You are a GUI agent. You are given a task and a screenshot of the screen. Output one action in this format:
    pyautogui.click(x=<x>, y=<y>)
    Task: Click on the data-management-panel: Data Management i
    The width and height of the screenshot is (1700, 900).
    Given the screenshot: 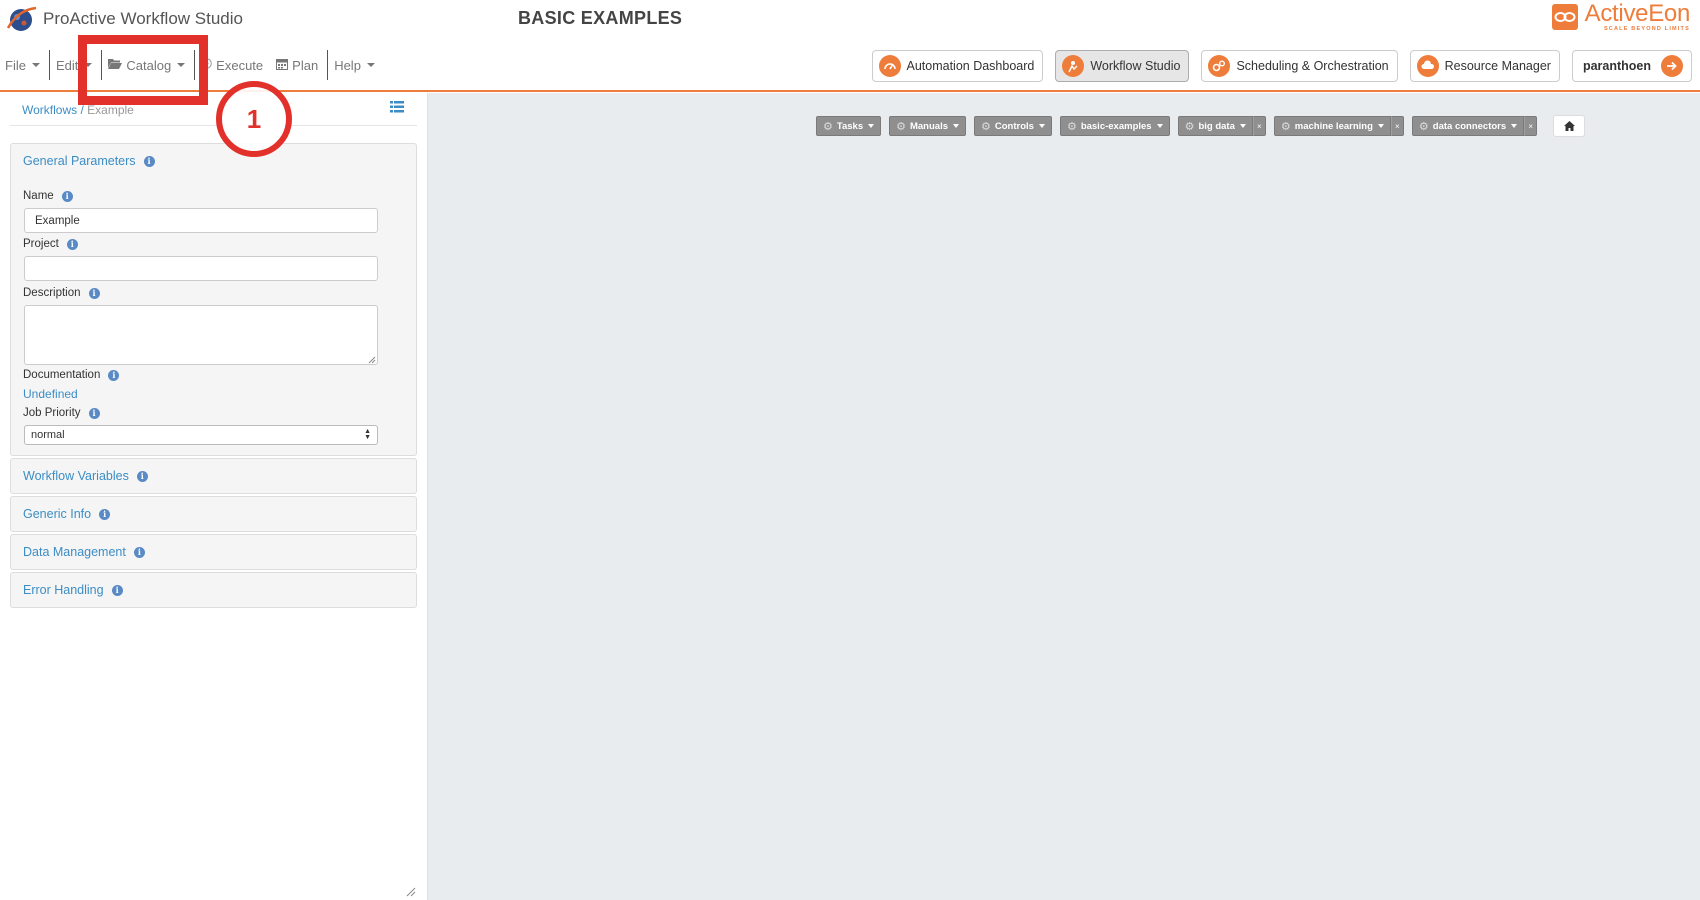 What is the action you would take?
    pyautogui.click(x=213, y=552)
    